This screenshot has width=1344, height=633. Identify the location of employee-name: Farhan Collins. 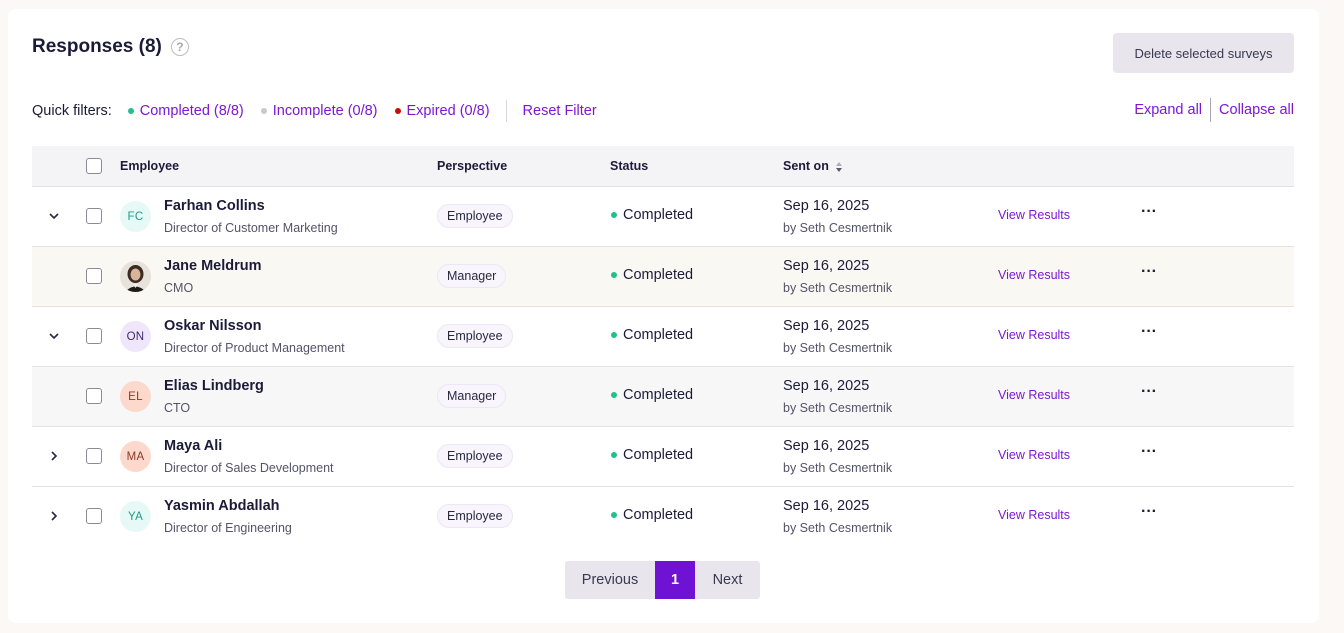
(214, 206).